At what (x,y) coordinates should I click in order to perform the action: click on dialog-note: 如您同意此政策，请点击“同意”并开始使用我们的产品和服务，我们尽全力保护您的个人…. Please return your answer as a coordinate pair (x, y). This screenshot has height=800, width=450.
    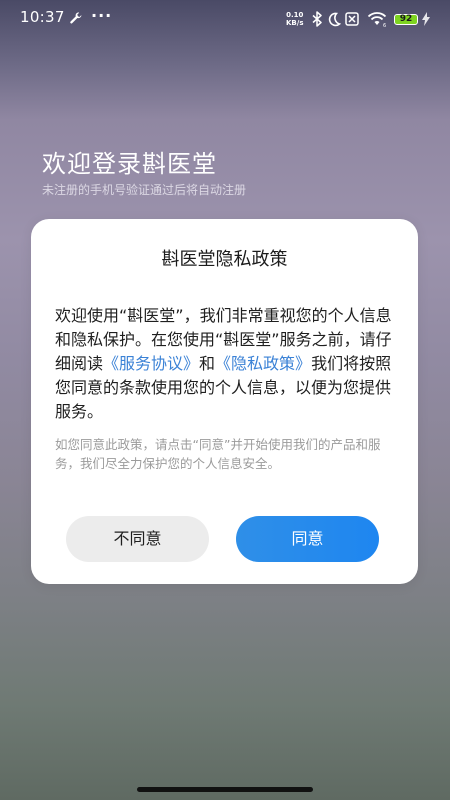
    Looking at the image, I should click on (218, 454).